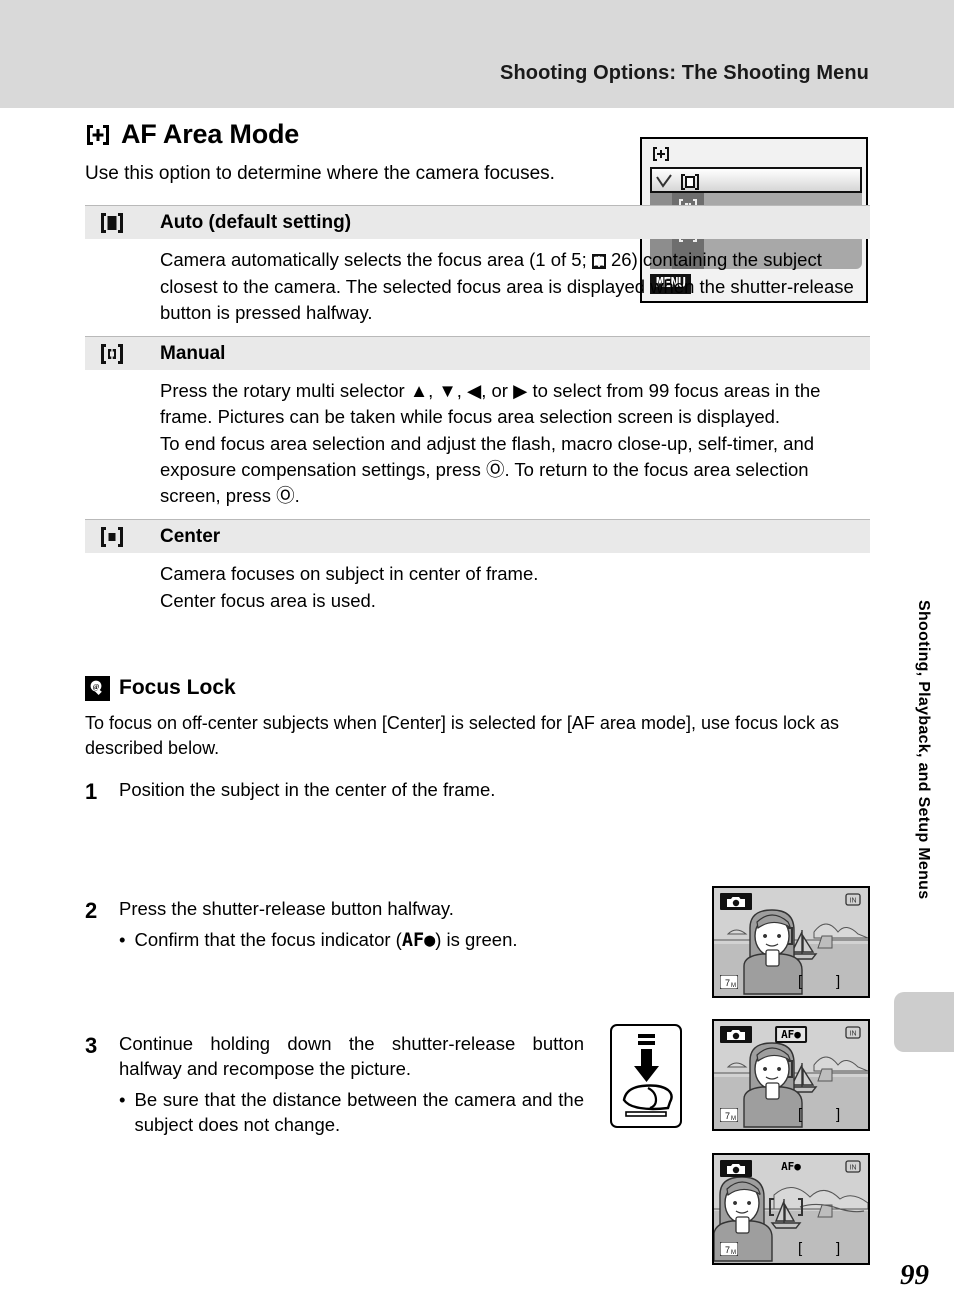 Image resolution: width=954 pixels, height=1314 pixels. I want to click on page-number: 99, so click(914, 1275).